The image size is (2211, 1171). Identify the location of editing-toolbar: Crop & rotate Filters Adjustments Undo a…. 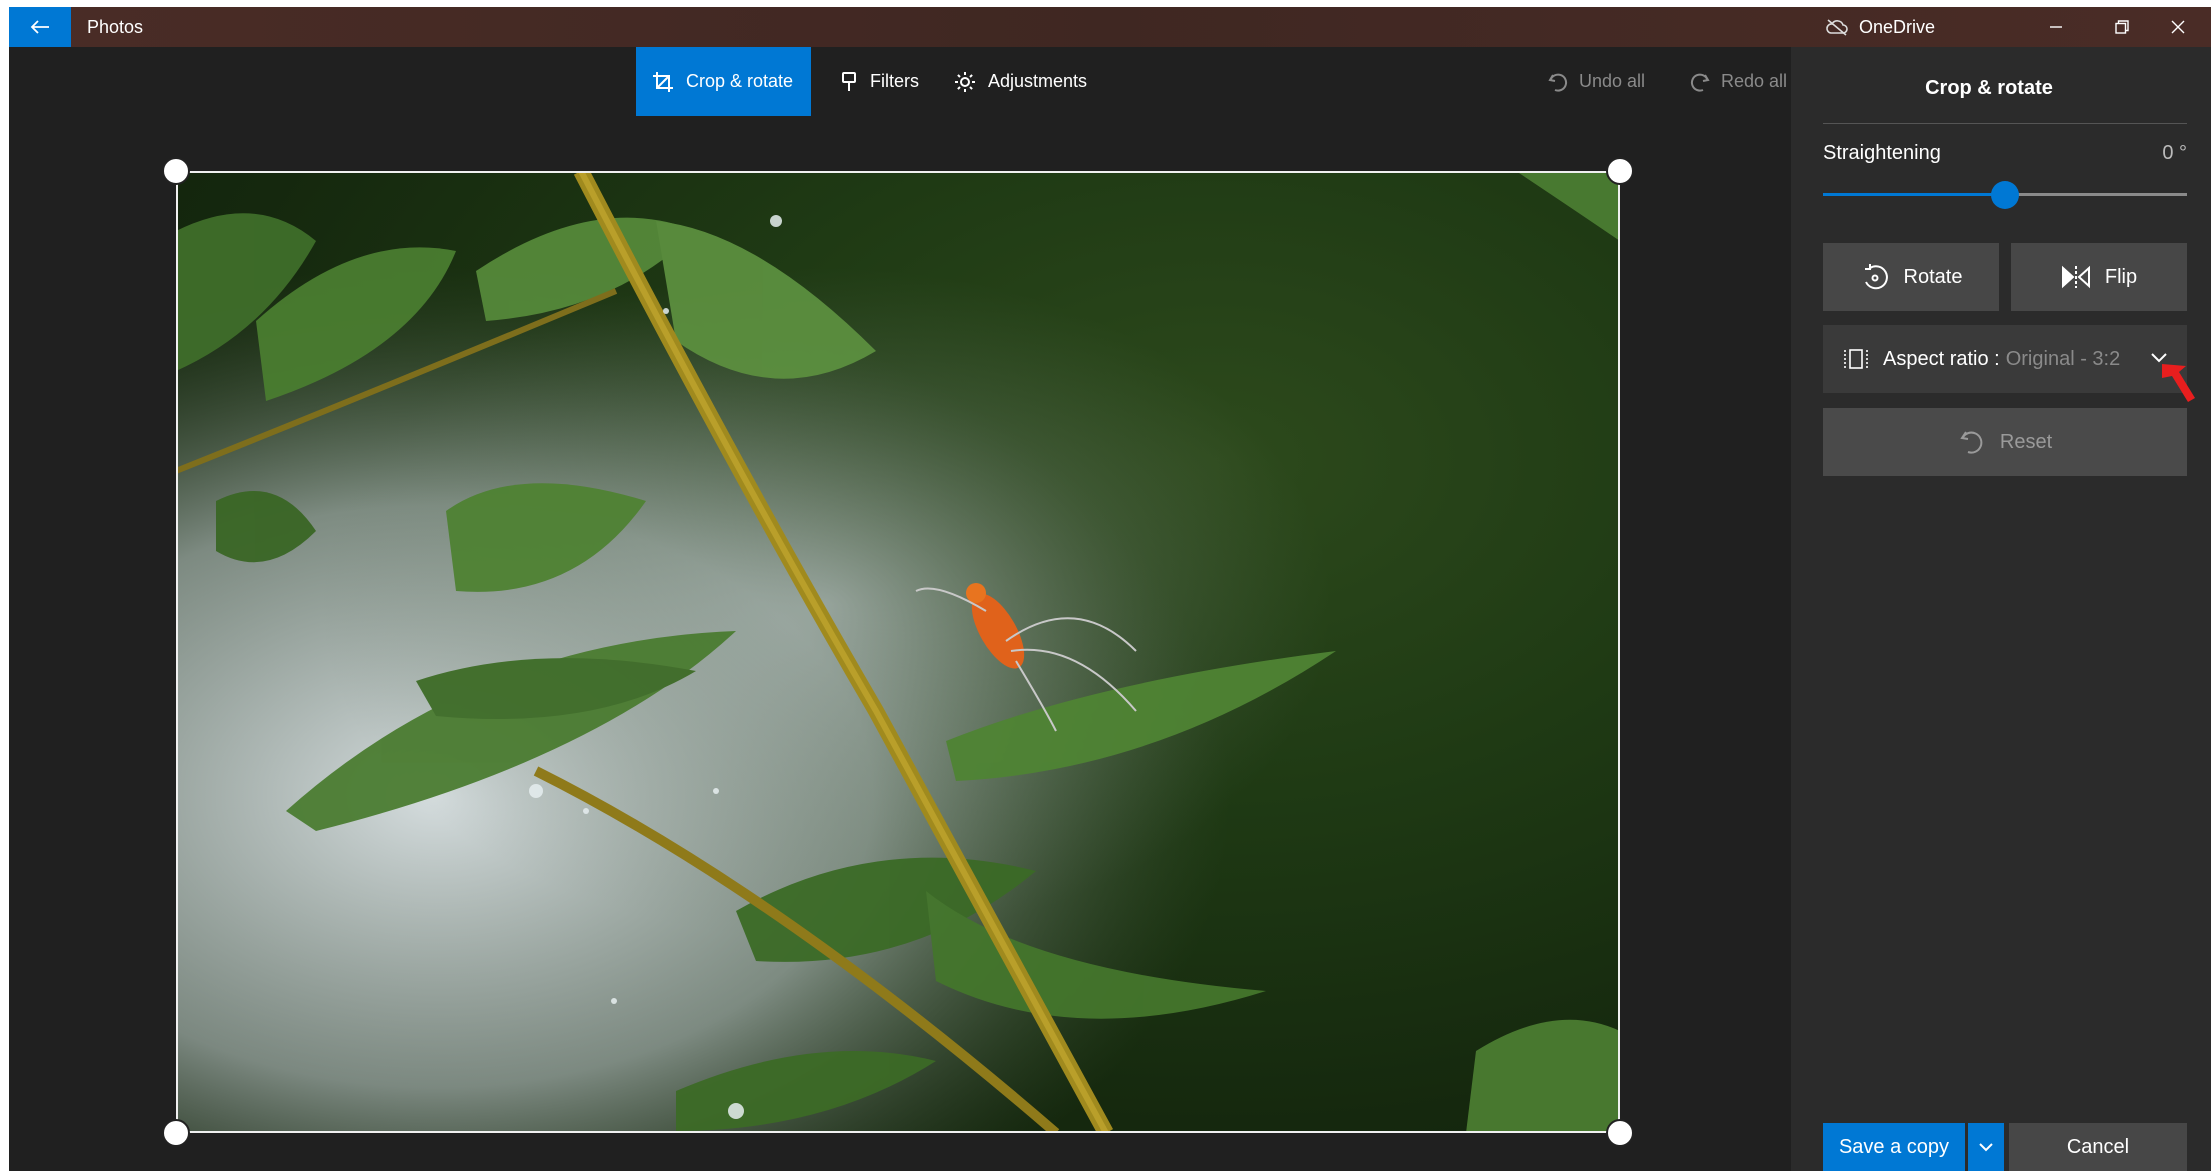
(900, 85).